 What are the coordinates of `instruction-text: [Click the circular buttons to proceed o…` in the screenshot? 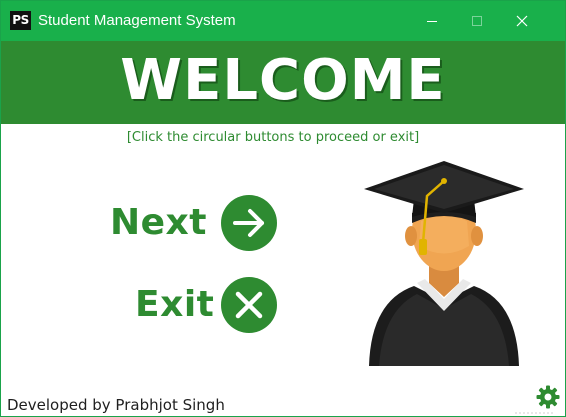 It's located at (273, 137).